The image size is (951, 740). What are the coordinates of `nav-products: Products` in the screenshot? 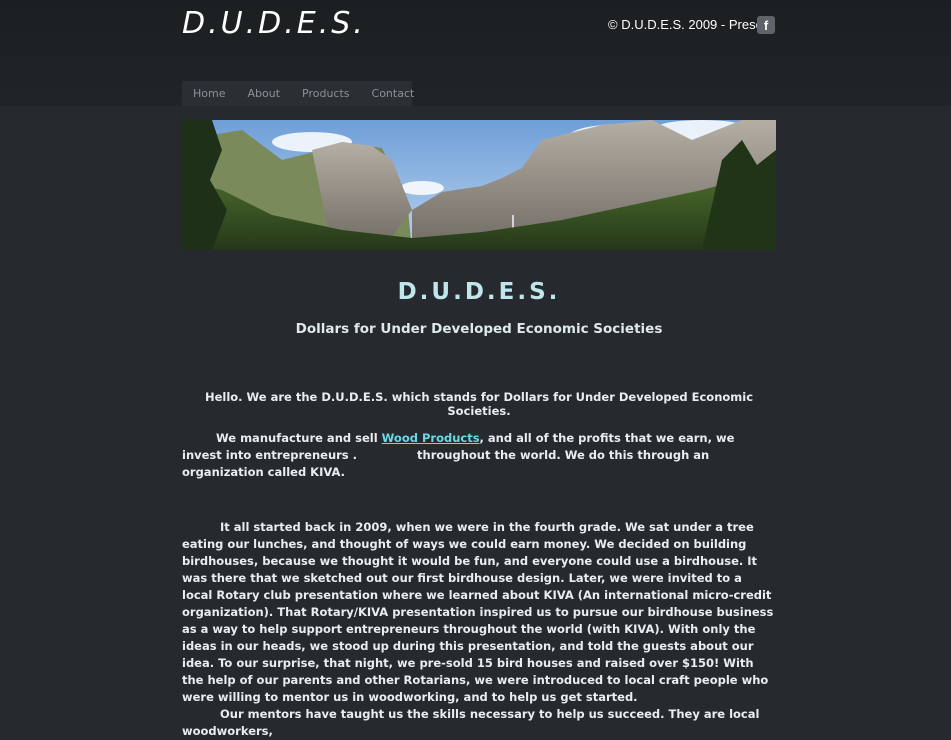 It's located at (326, 93).